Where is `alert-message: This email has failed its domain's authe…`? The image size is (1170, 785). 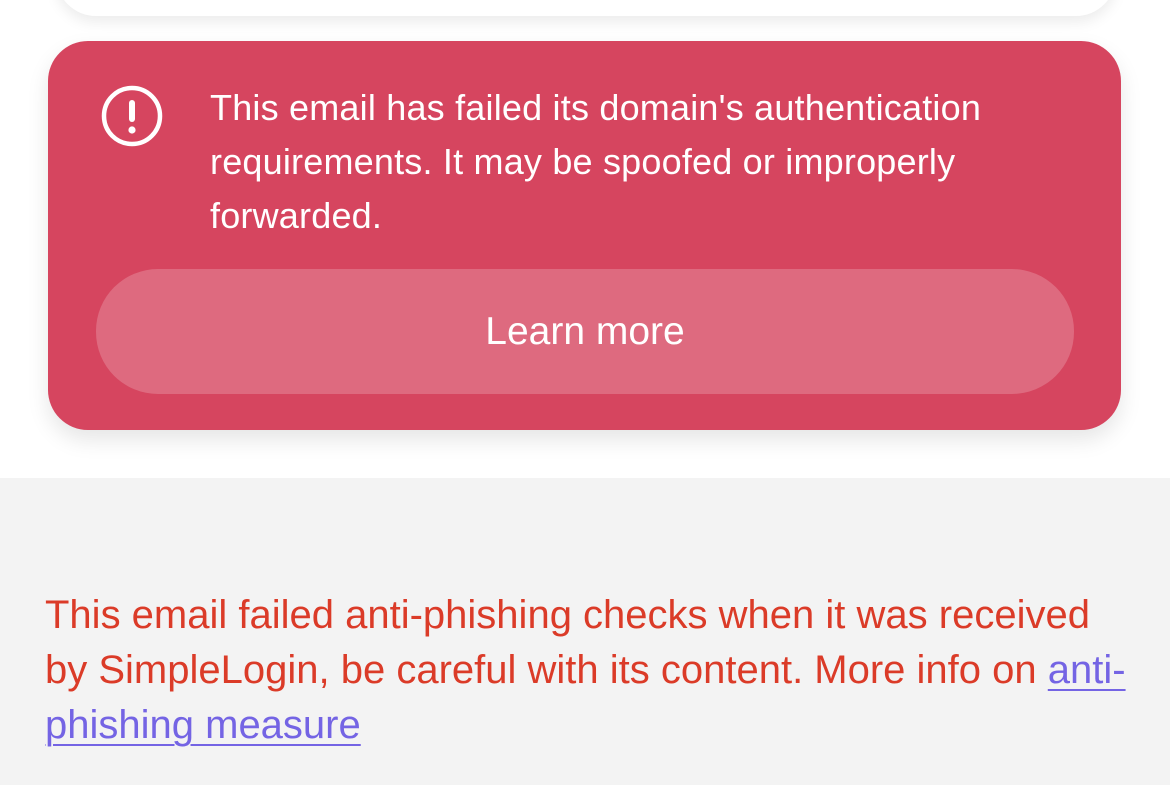
alert-message: This email has failed its domain's authe… is located at coordinates (596, 161).